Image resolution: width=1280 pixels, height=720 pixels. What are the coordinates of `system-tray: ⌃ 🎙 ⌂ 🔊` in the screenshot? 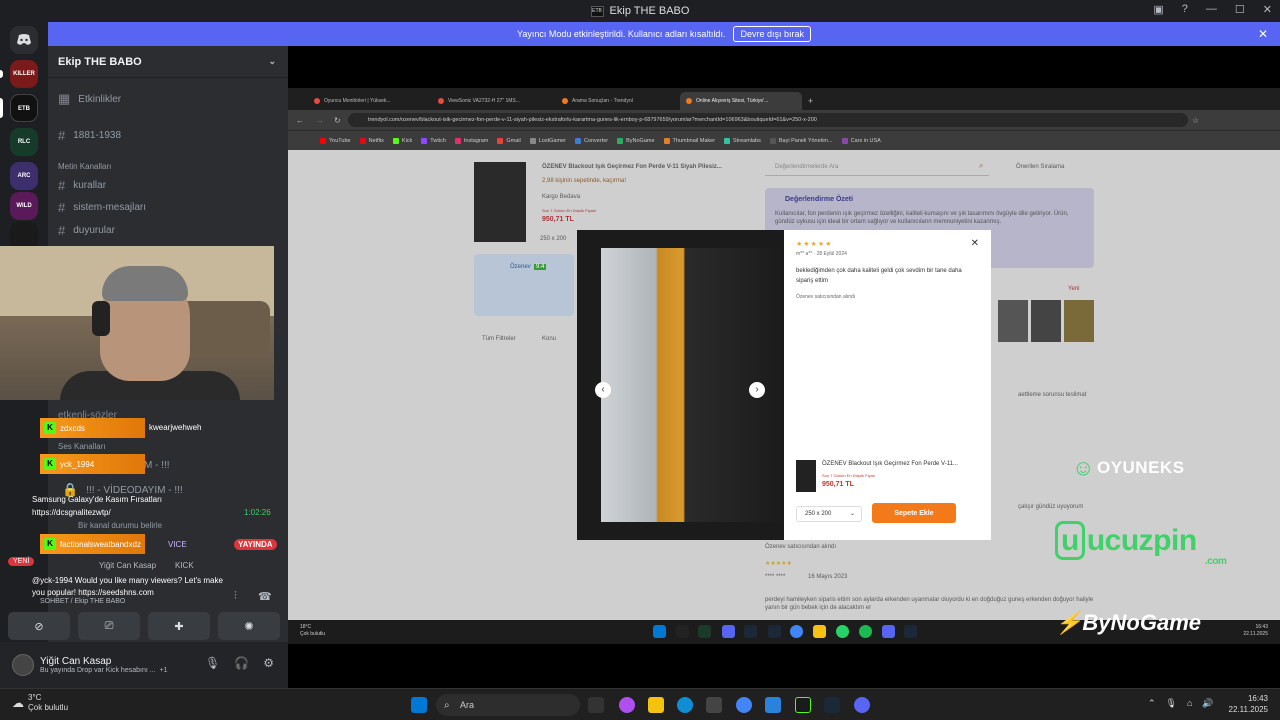 It's located at (1181, 703).